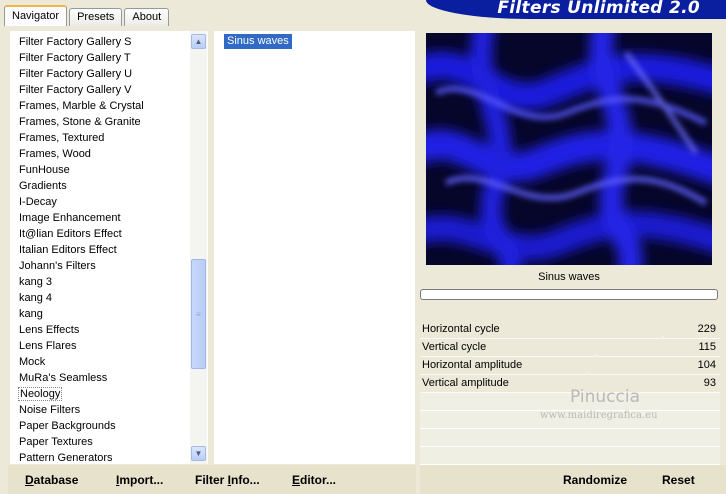  I want to click on tab-presets: Presets, so click(96, 17).